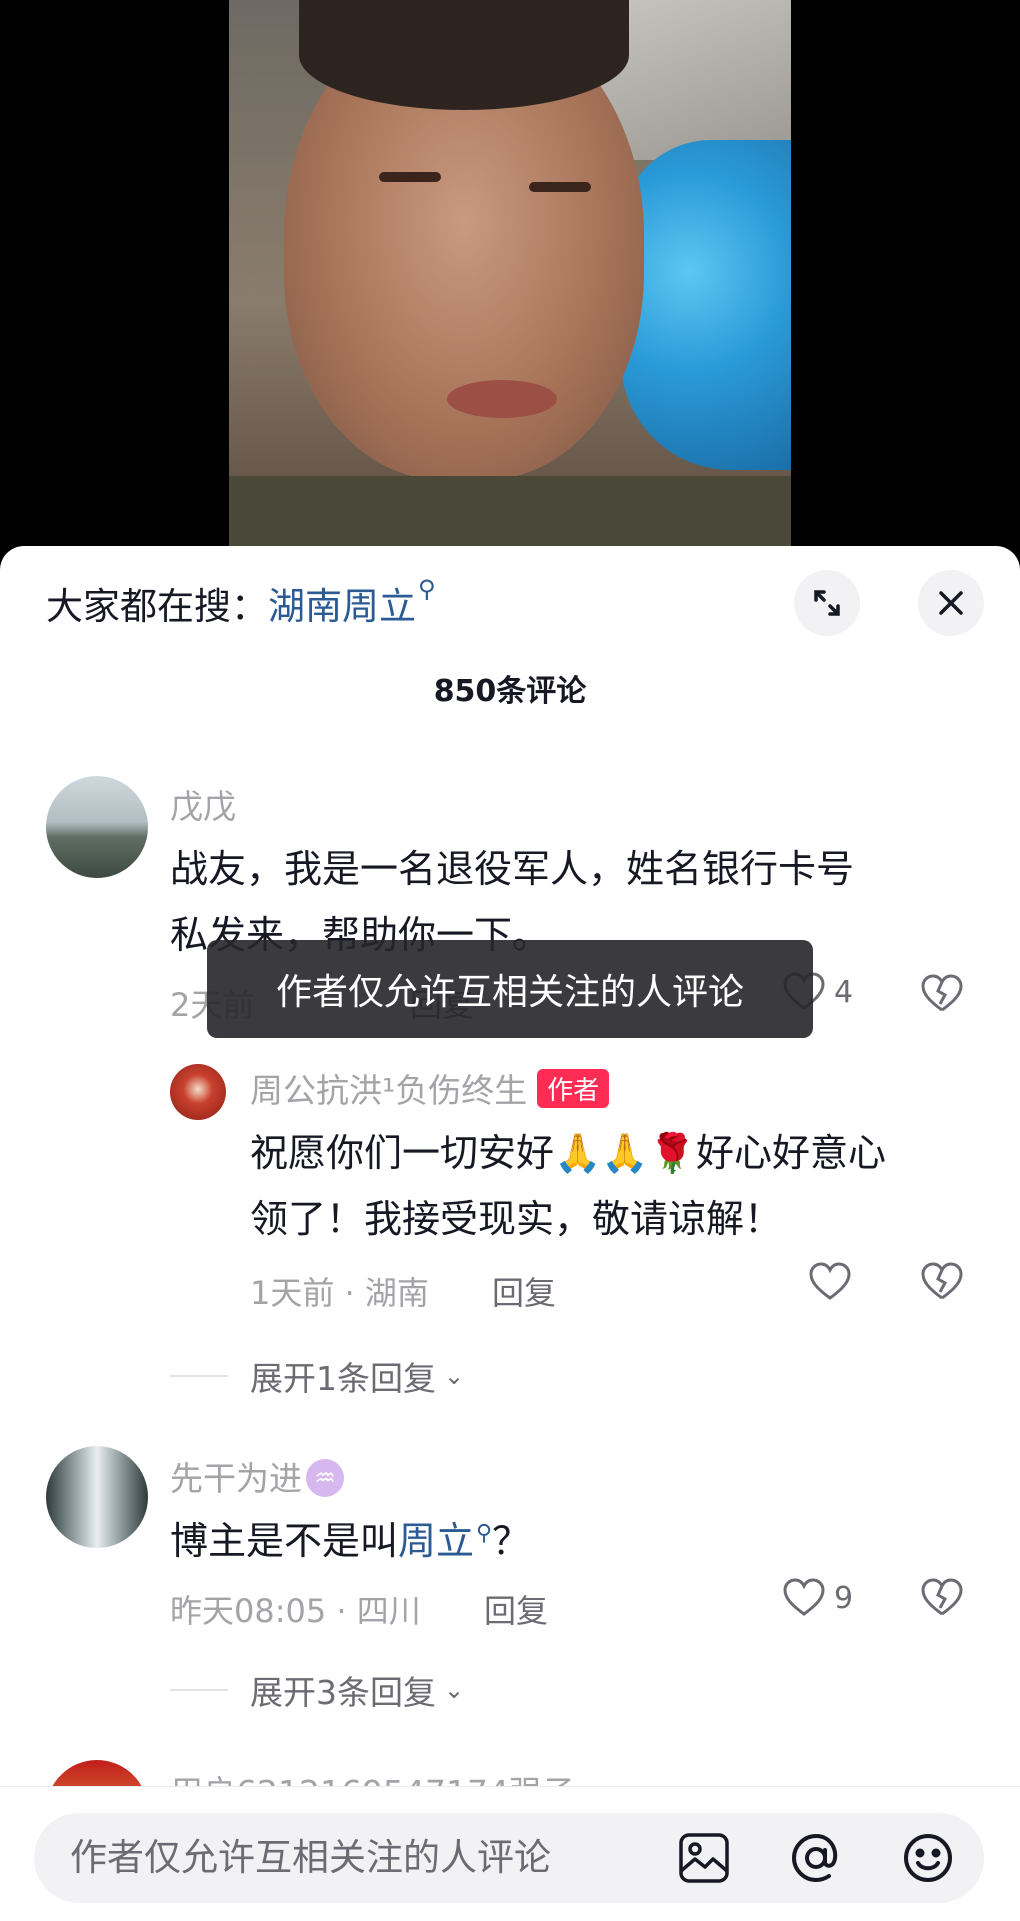  What do you see at coordinates (343, 1692) in the screenshot?
I see `expand-replies-label: 展开3条回复` at bounding box center [343, 1692].